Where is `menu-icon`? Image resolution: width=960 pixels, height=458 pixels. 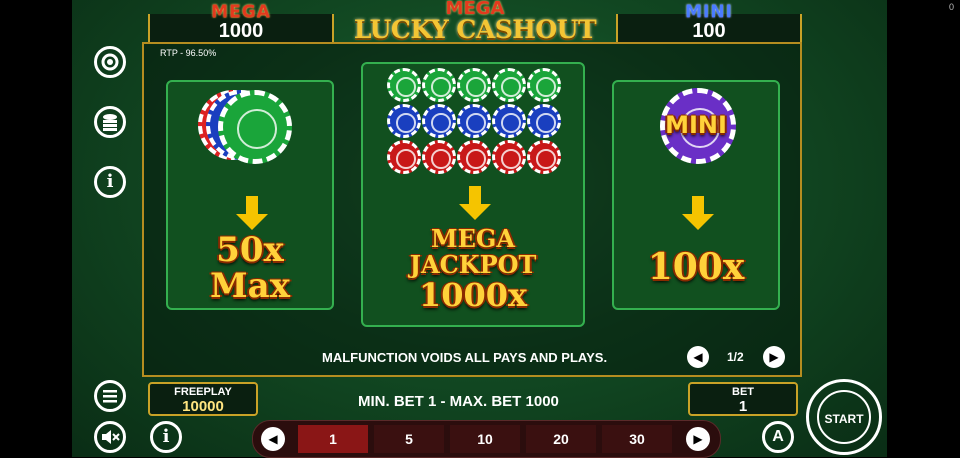
menu-icon is located at coordinates (110, 396).